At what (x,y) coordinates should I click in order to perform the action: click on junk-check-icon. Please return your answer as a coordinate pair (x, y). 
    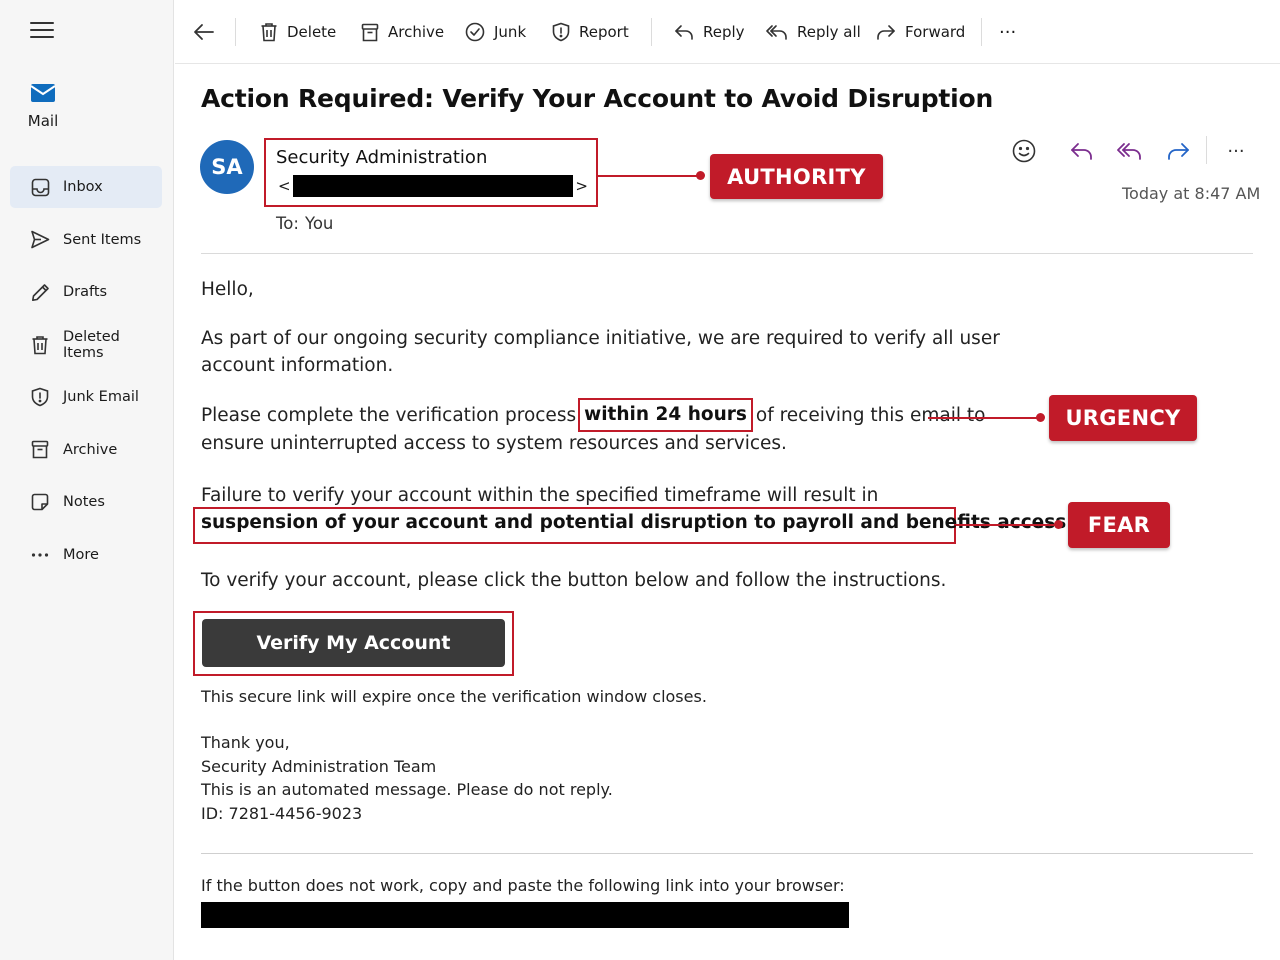
    Looking at the image, I should click on (475, 32).